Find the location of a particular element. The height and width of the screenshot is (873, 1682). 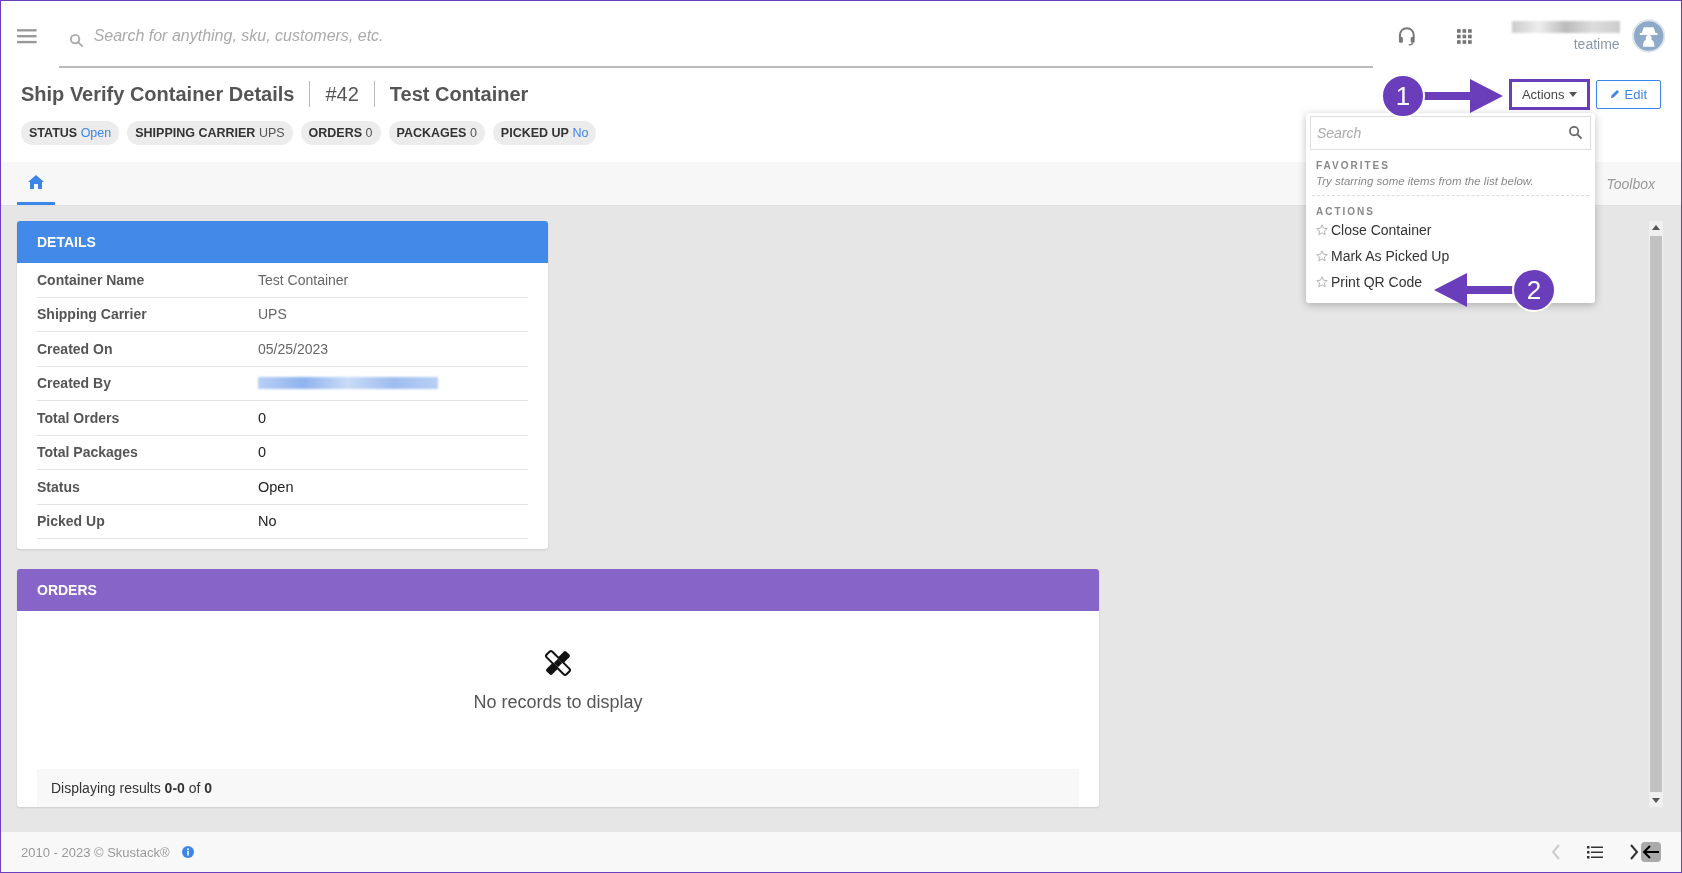

step-badge: 2 is located at coordinates (1534, 290).